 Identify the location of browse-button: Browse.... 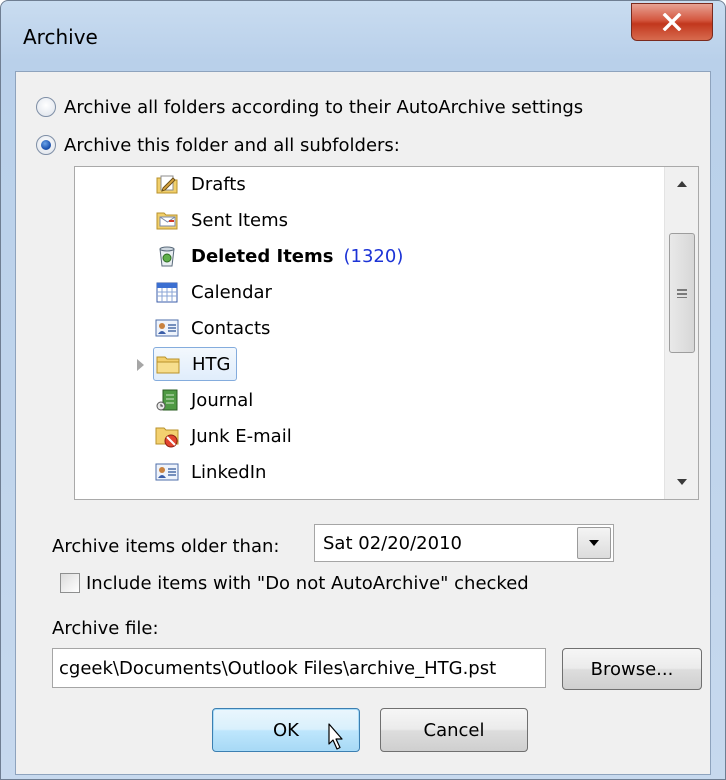
(632, 669).